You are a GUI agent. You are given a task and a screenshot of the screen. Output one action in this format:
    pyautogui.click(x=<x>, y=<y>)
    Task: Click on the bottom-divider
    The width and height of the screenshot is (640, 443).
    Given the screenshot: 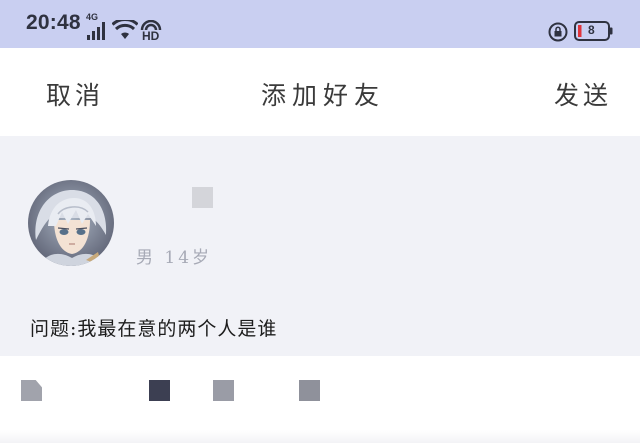 What is the action you would take?
    pyautogui.click(x=320, y=436)
    